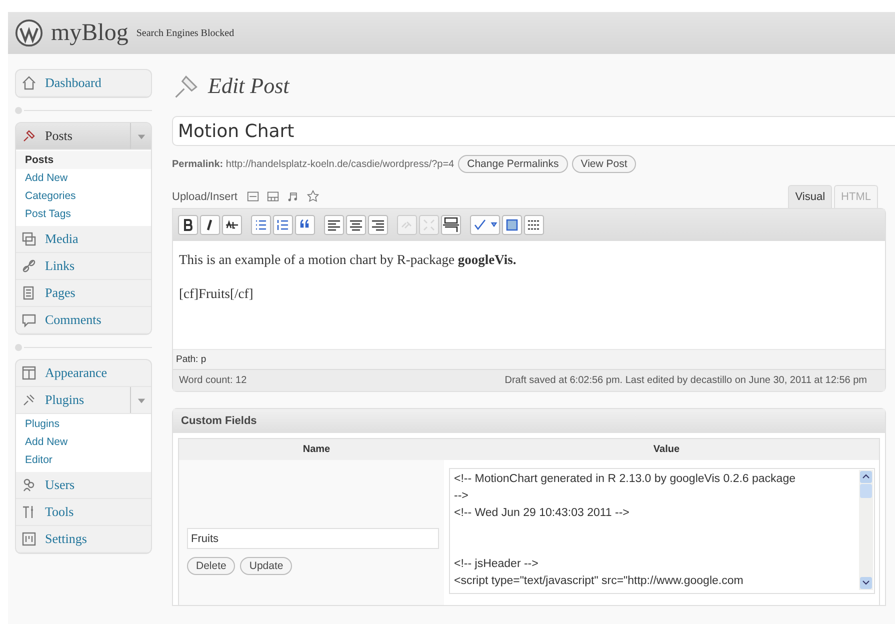 This screenshot has height=630, width=895. Describe the element at coordinates (232, 225) in the screenshot. I see `strike-icon` at that location.